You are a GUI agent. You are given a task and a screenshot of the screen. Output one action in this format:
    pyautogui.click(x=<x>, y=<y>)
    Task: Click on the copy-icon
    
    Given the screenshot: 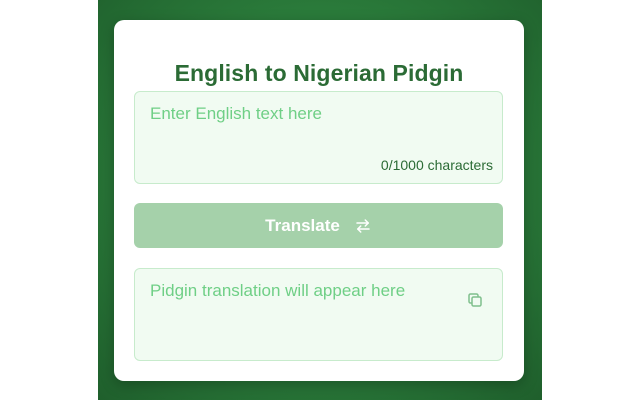 What is the action you would take?
    pyautogui.click(x=475, y=300)
    